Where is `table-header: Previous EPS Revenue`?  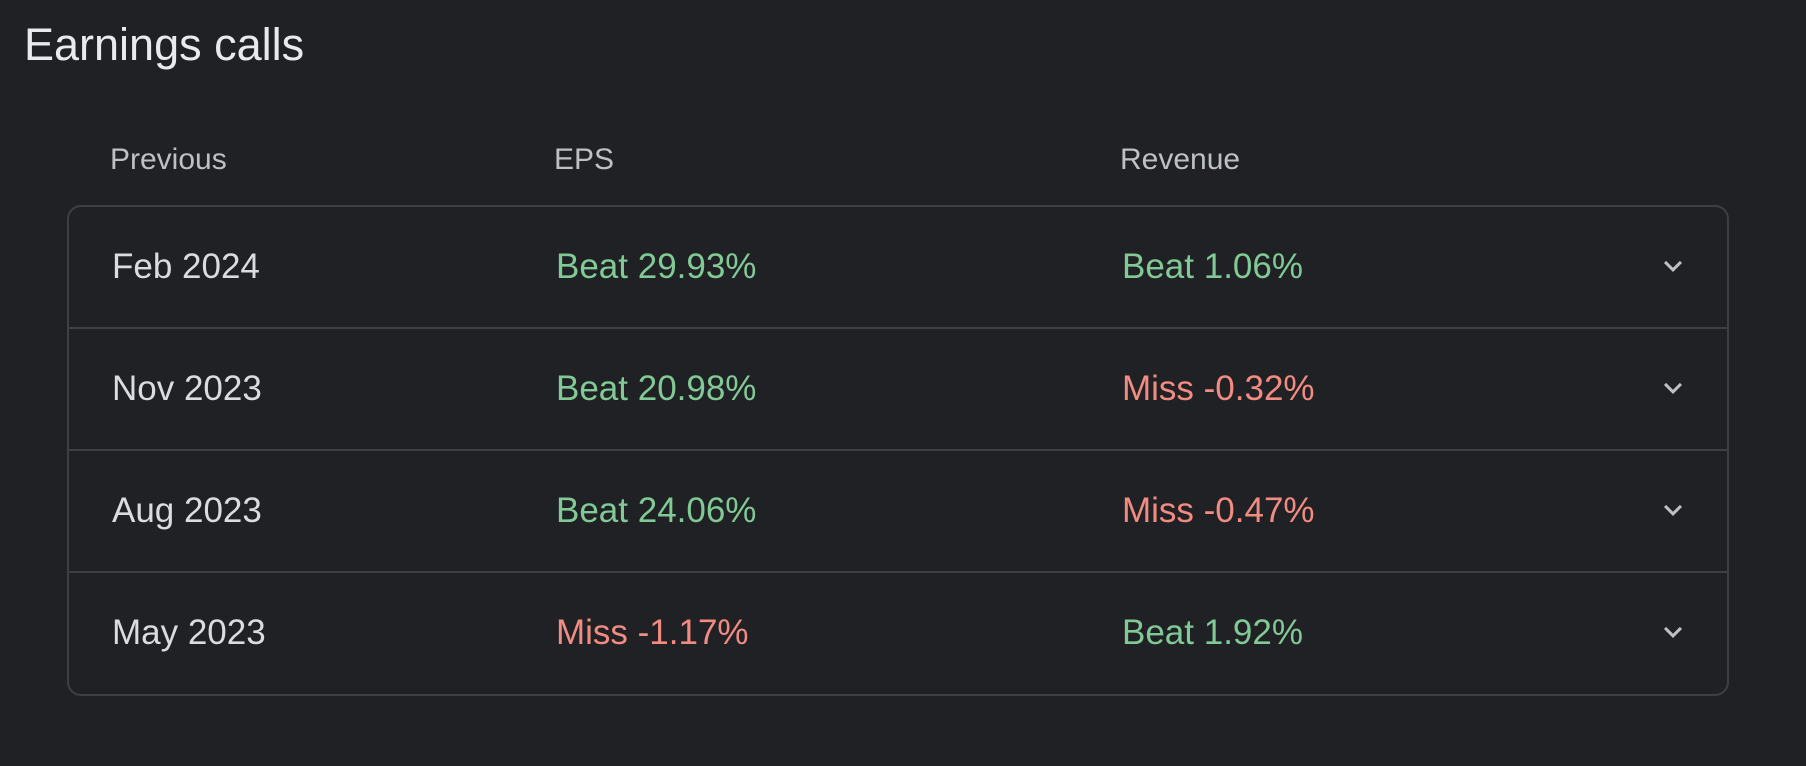
table-header: Previous EPS Revenue is located at coordinates (898, 160).